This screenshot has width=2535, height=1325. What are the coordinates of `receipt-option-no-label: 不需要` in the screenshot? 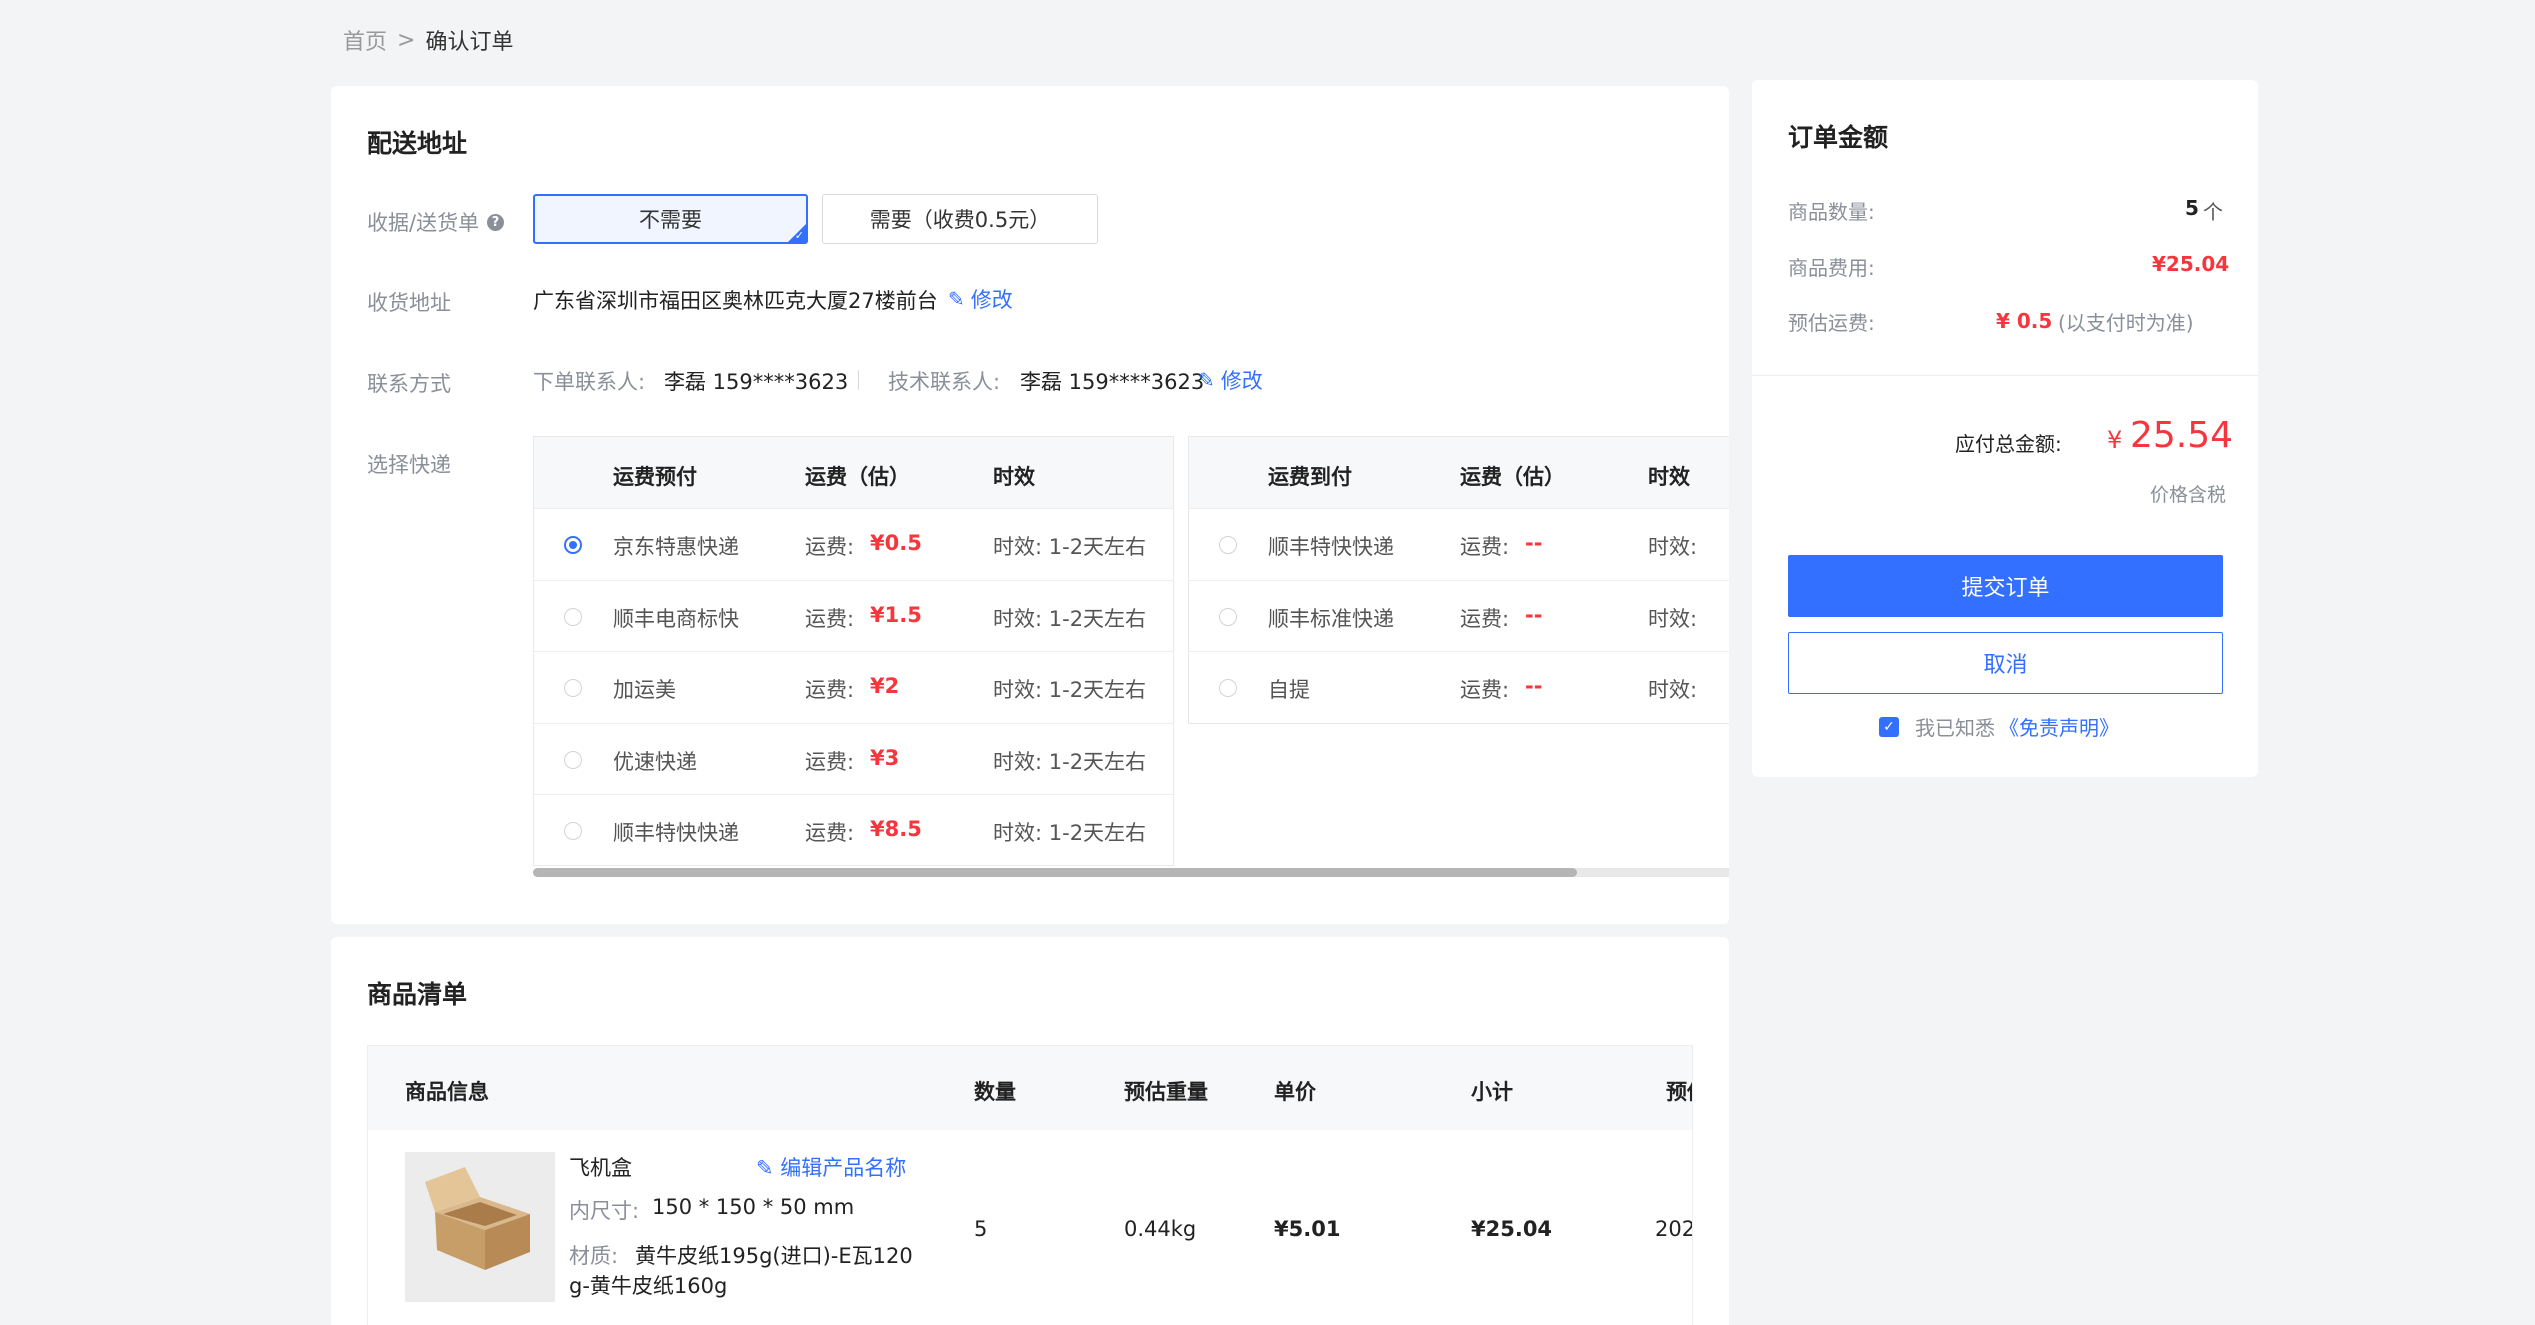 It's located at (670, 220).